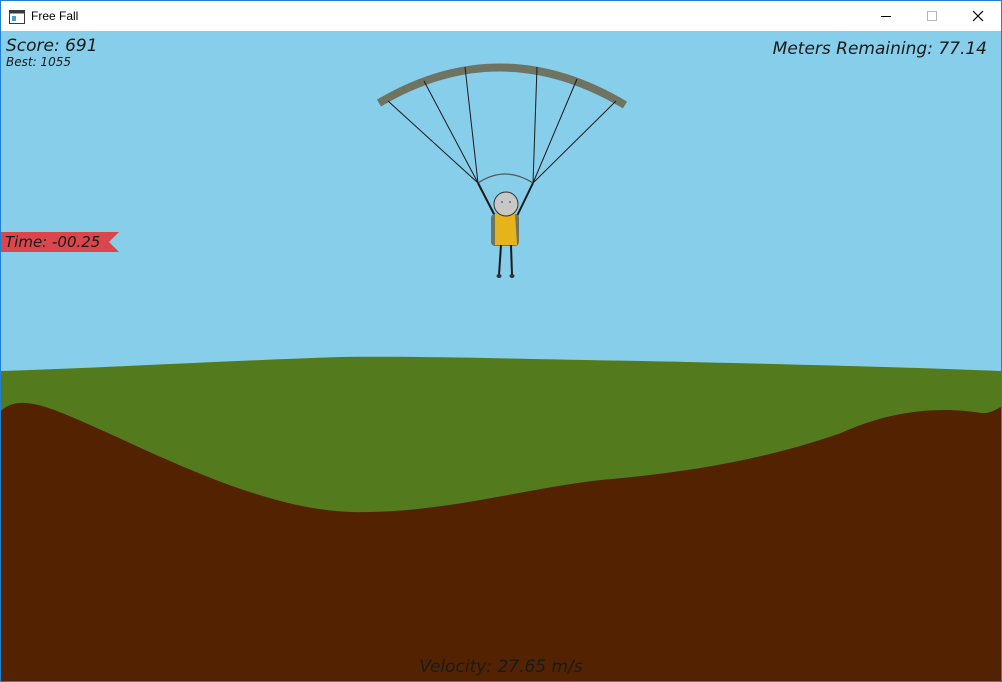  What do you see at coordinates (502, 123) in the screenshot?
I see `parachute` at bounding box center [502, 123].